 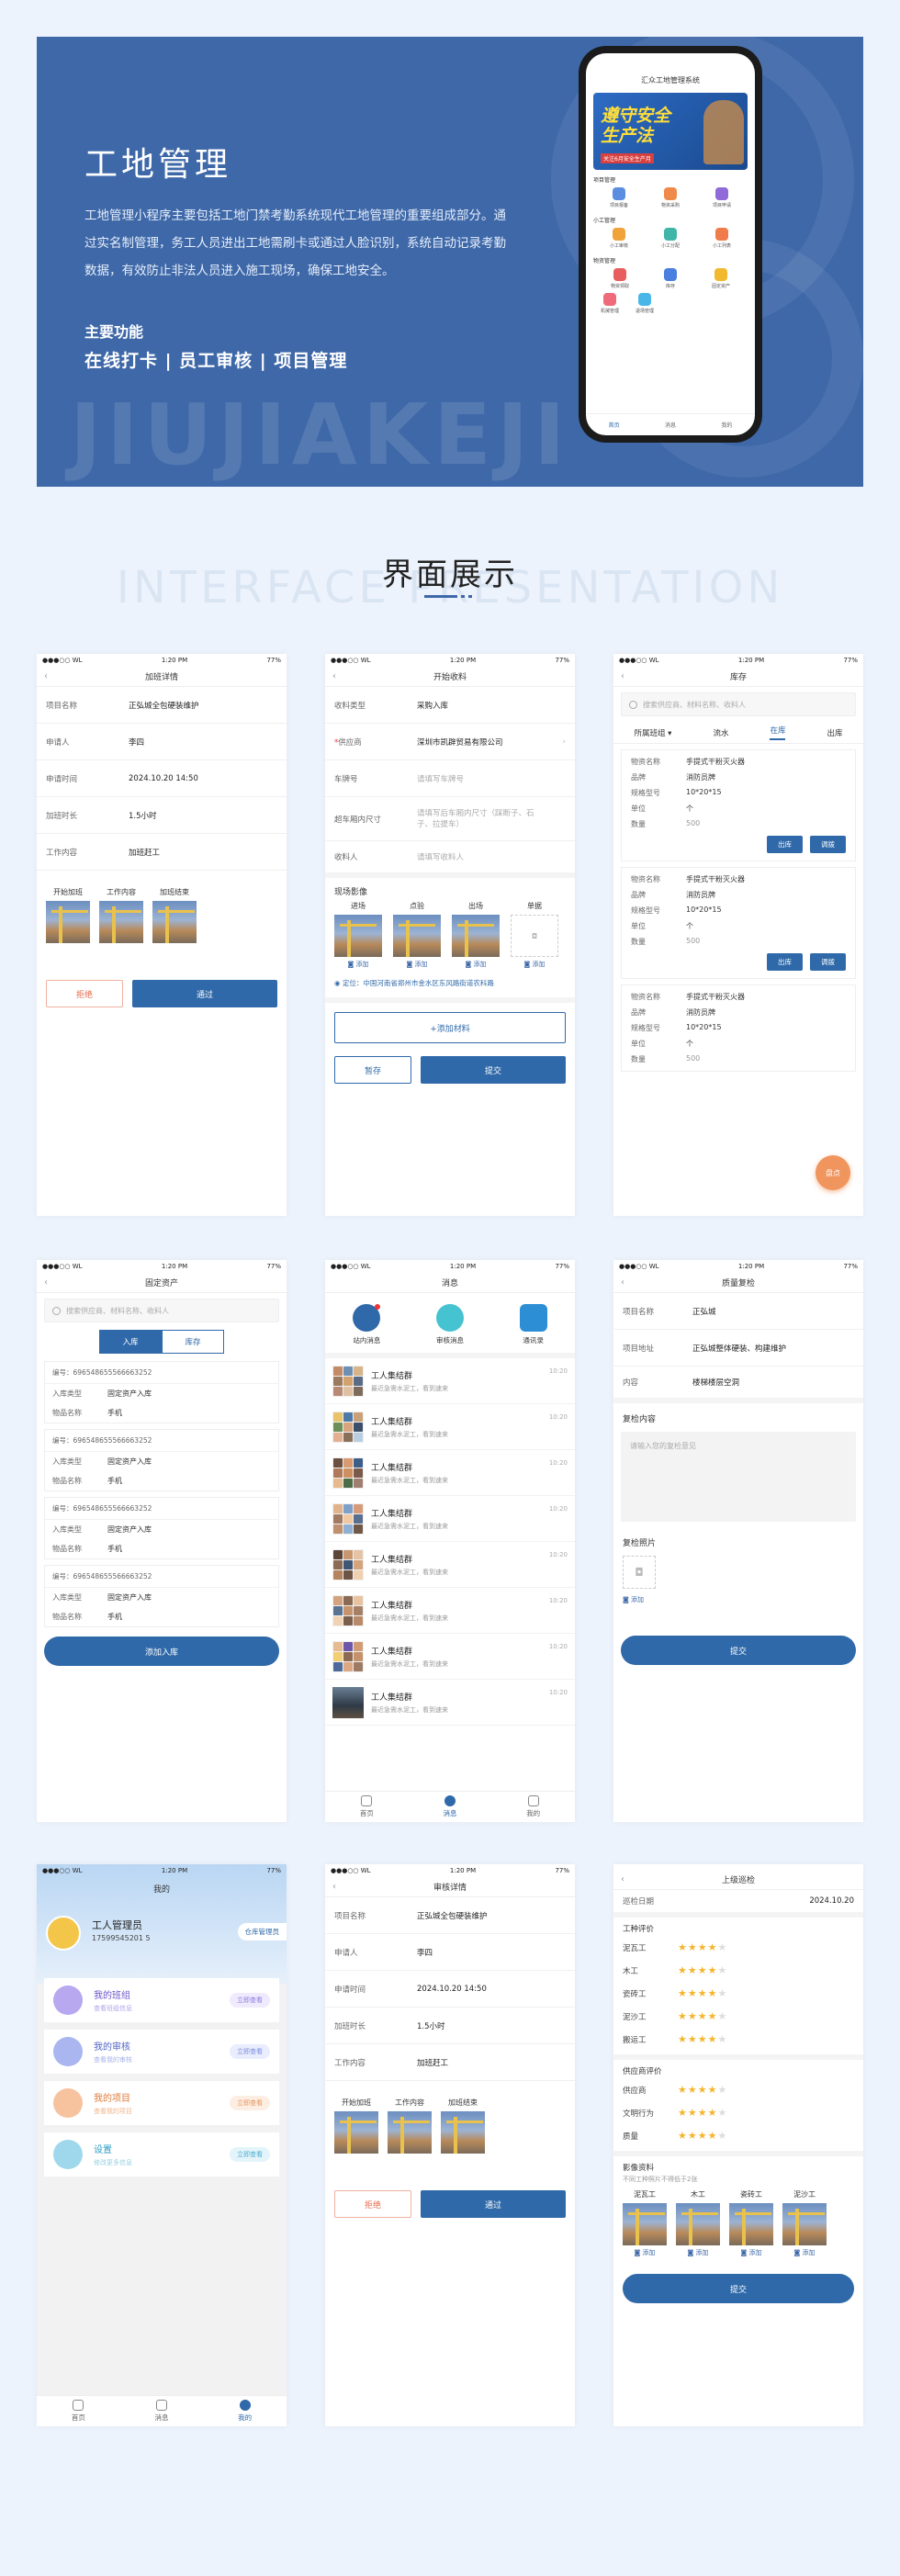 What do you see at coordinates (670, 425) in the screenshot?
I see `tab-messages: 消息` at bounding box center [670, 425].